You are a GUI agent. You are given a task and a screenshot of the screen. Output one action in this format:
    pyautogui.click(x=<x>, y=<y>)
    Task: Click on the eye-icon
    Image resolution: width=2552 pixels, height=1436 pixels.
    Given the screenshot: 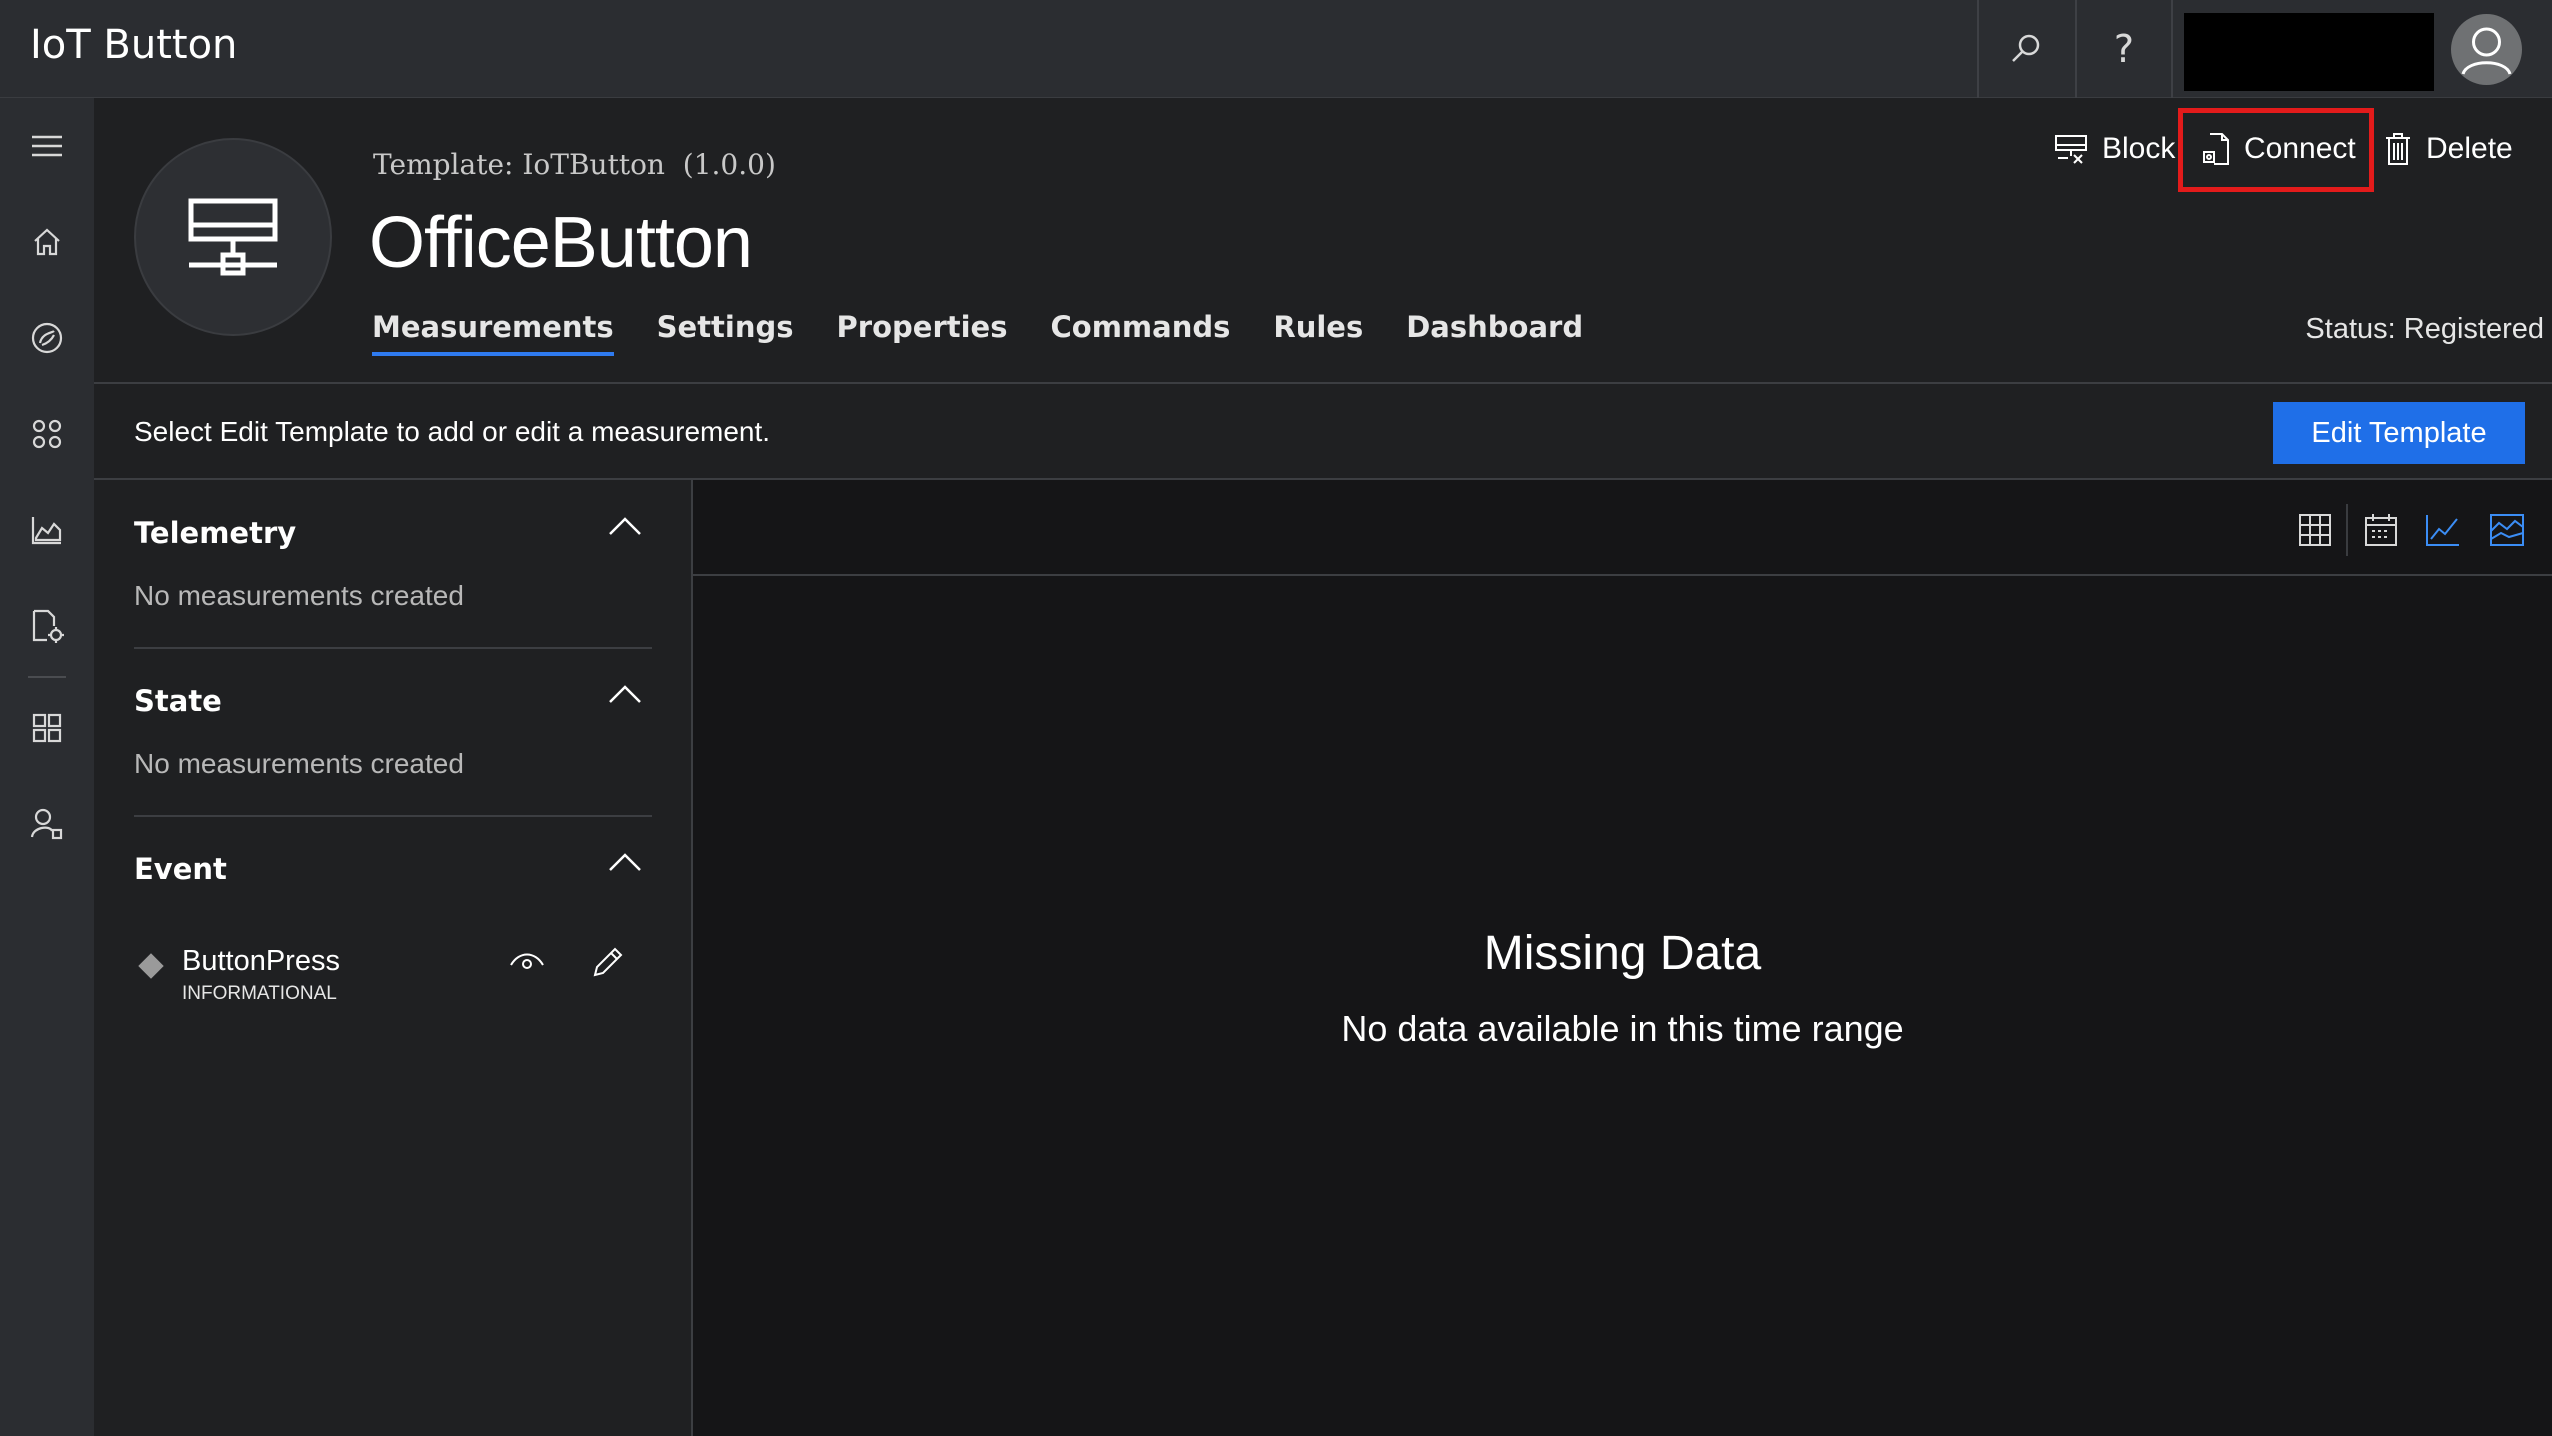 What is the action you would take?
    pyautogui.click(x=527, y=963)
    